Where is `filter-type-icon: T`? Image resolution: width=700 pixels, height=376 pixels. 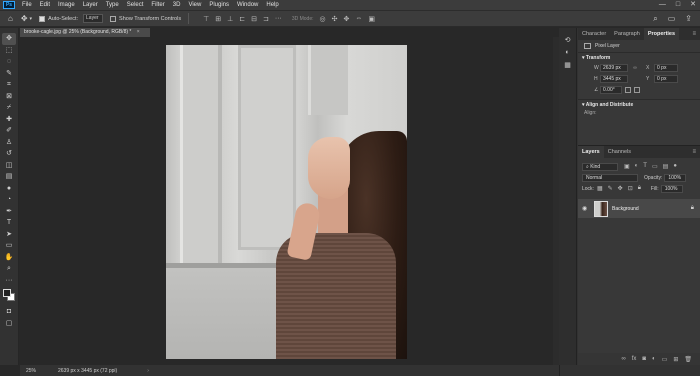
filter-type-icon: T is located at coordinates (645, 166).